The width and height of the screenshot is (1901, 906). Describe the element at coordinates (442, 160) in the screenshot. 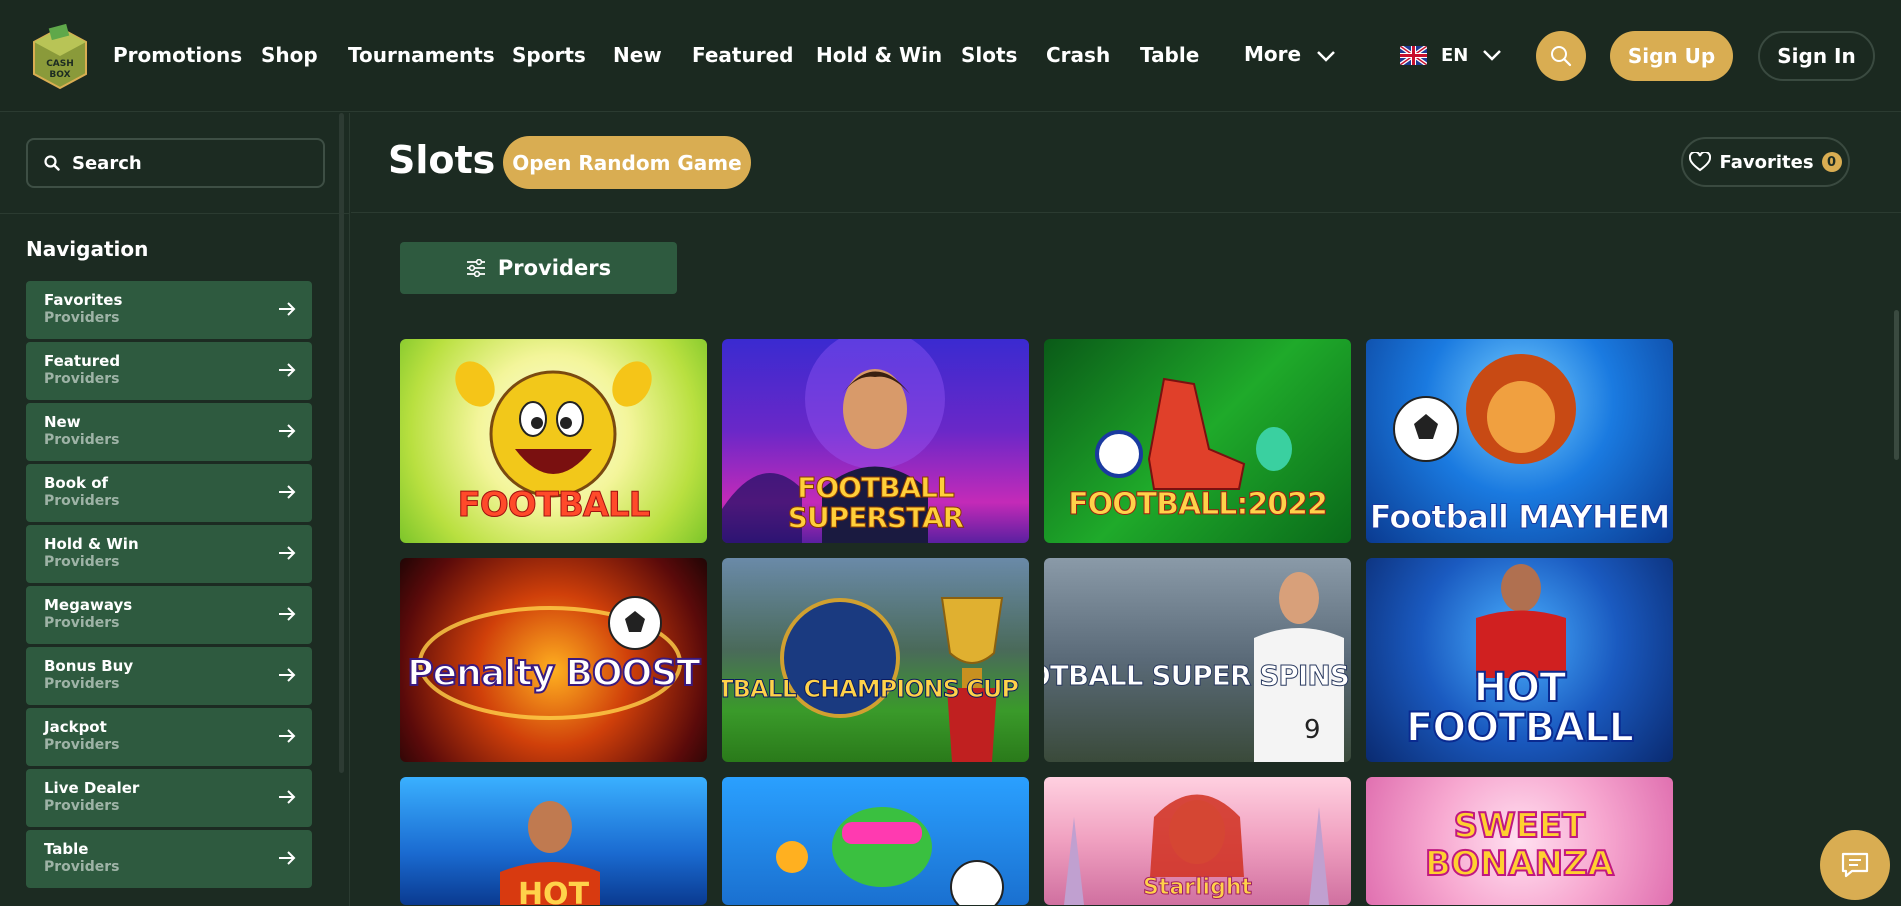

I see `page-title: Slots` at that location.